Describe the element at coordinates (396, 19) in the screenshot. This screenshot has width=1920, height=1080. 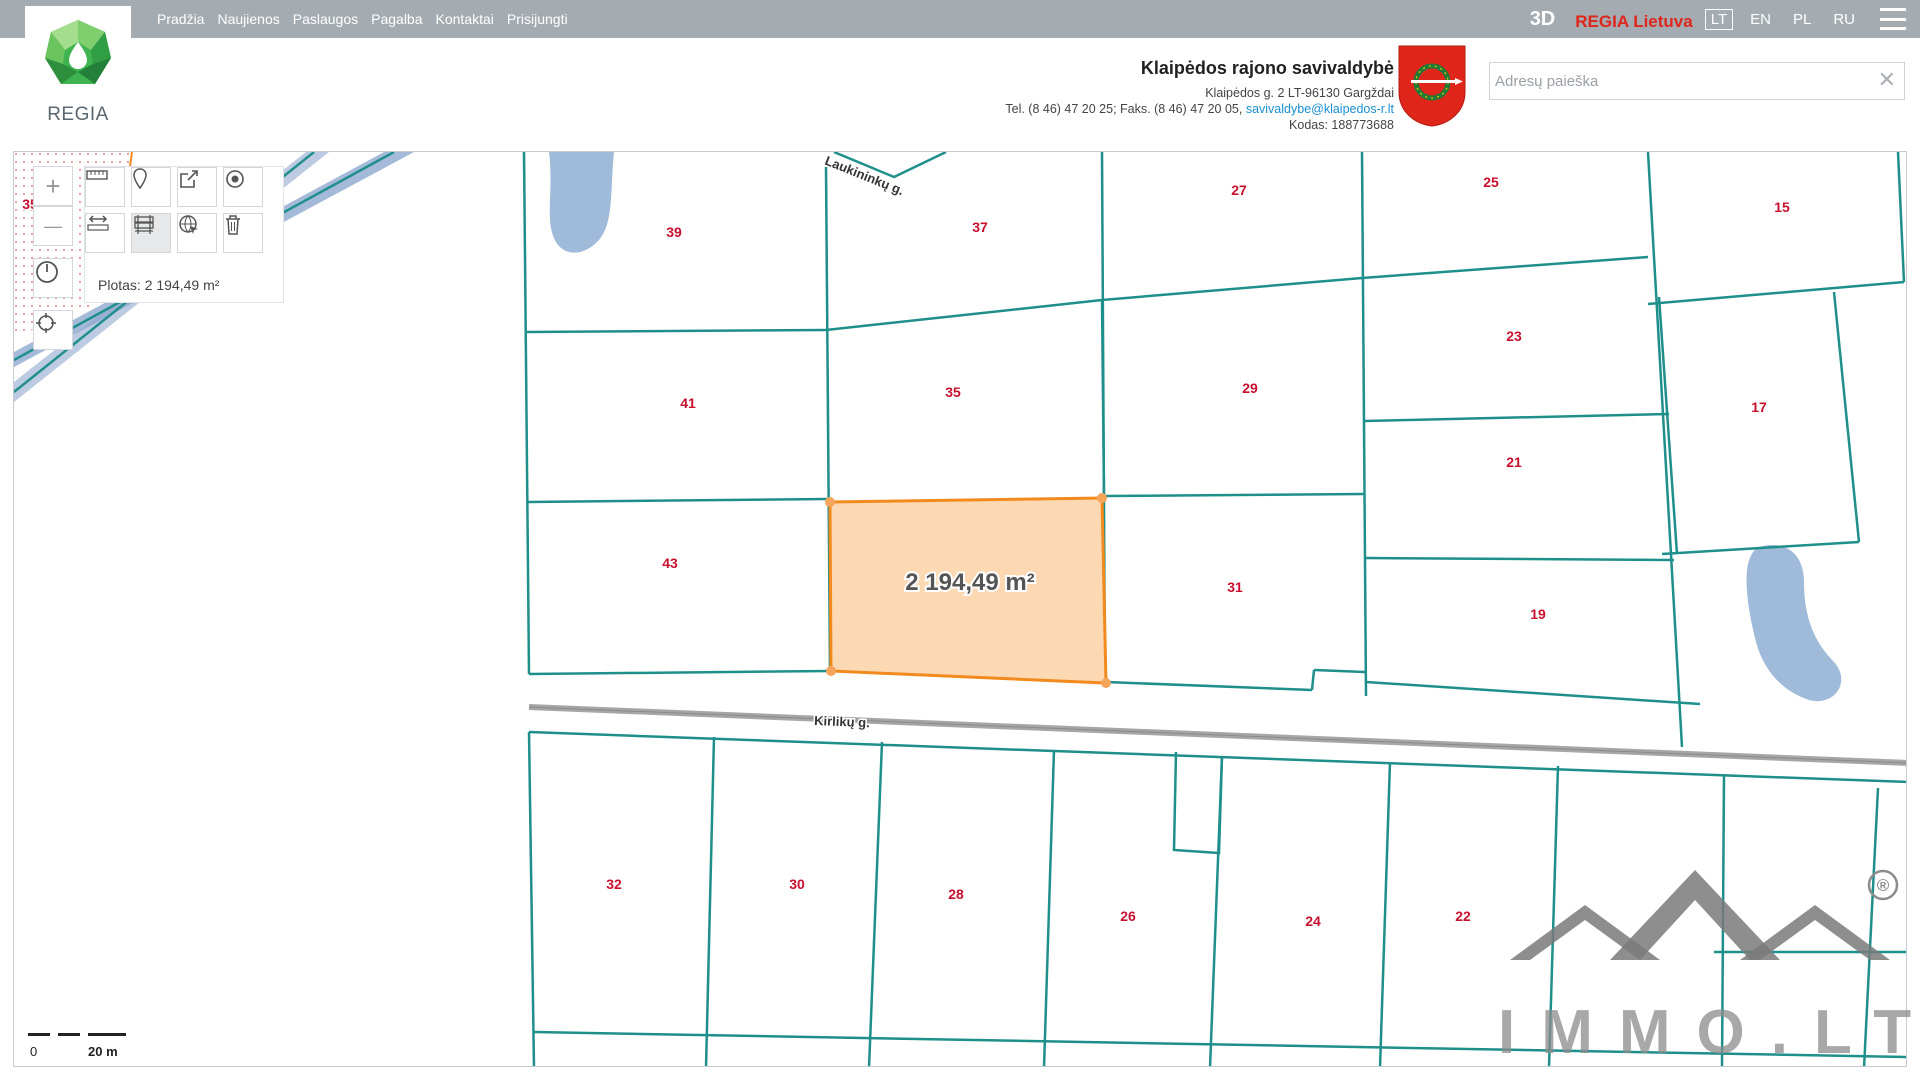
I see `nav-pagalba: Pagalba` at that location.